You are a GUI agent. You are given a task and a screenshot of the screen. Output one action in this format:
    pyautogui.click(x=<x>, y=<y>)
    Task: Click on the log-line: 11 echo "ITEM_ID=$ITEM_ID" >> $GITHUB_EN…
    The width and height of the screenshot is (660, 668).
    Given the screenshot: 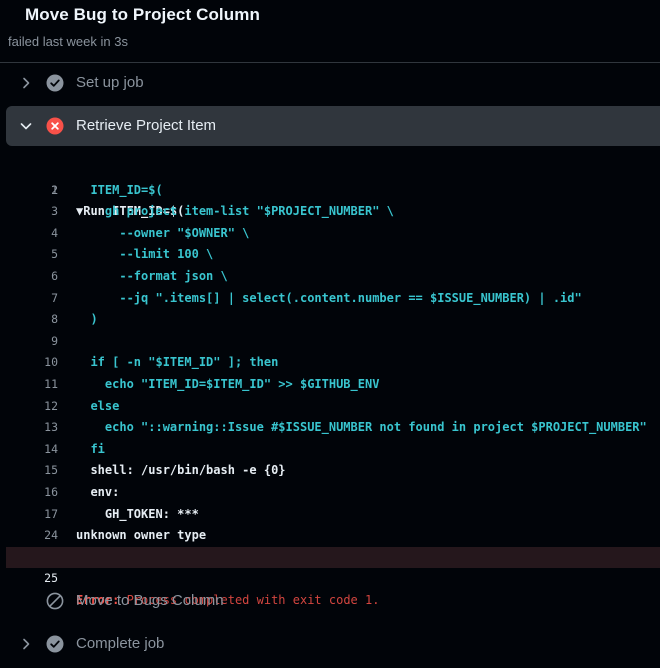 What is the action you would take?
    pyautogui.click(x=333, y=385)
    